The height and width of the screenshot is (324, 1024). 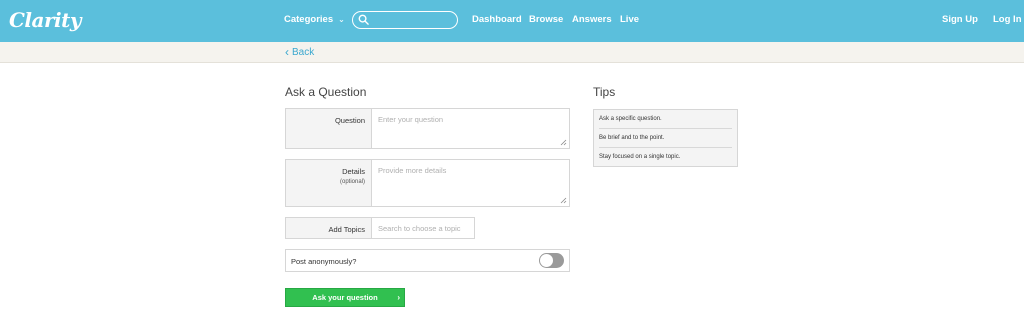 I want to click on tip-item: Be brief and to the point., so click(x=665, y=138).